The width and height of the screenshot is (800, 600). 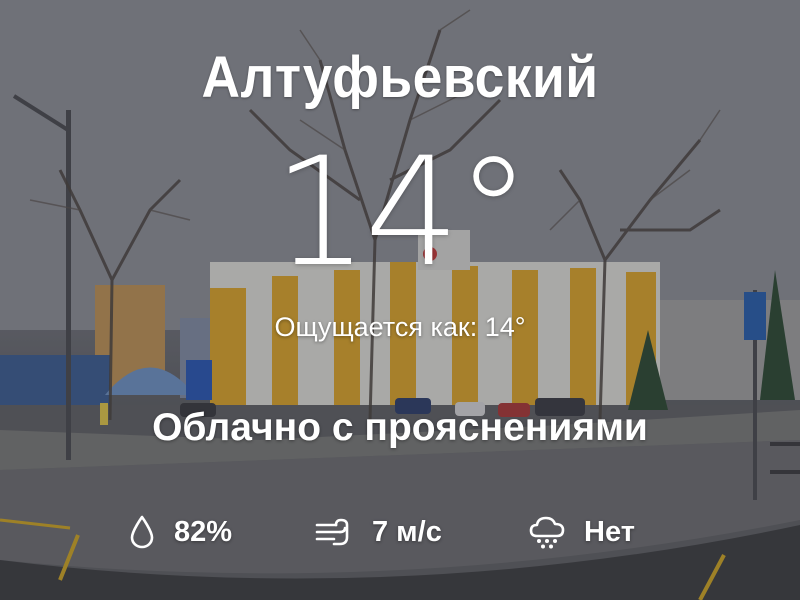 I want to click on humidity-stat: 82%, so click(x=180, y=532).